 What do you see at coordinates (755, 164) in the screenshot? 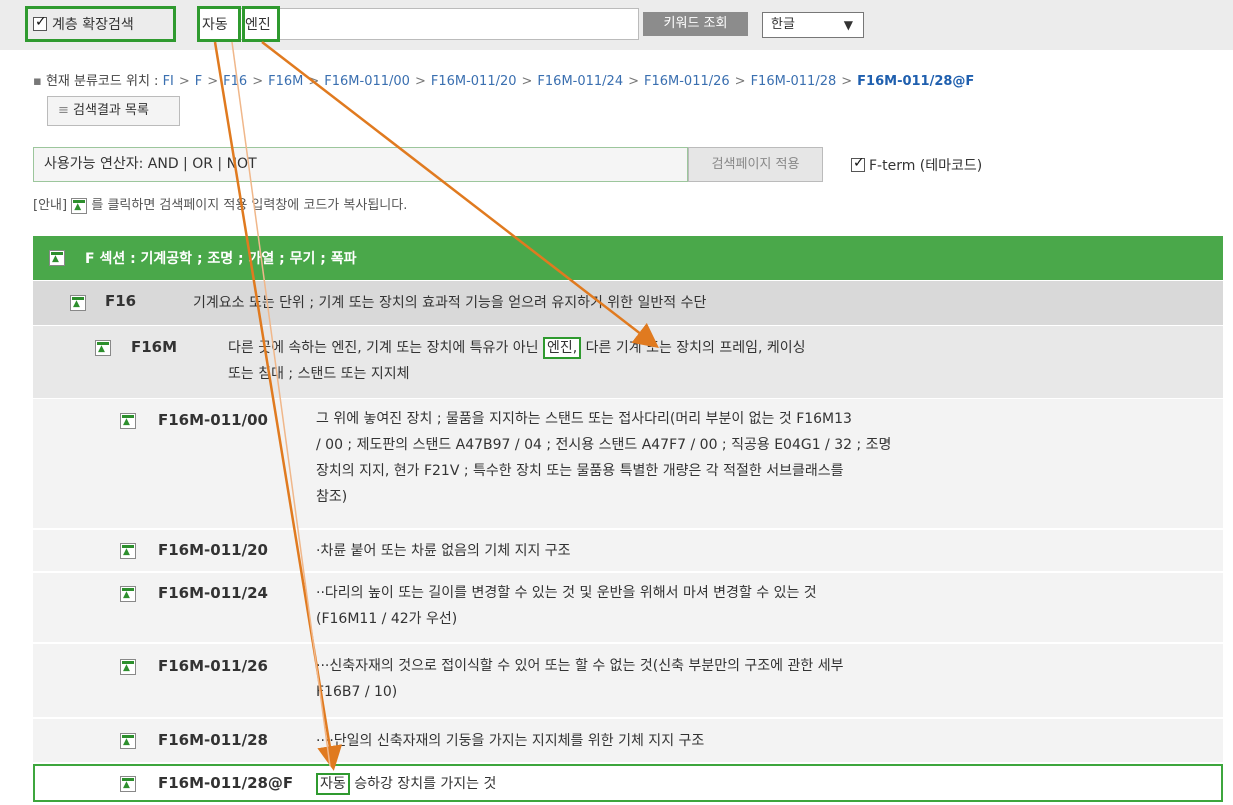
I see `apply-to-search-button: 검색페이지 적용` at bounding box center [755, 164].